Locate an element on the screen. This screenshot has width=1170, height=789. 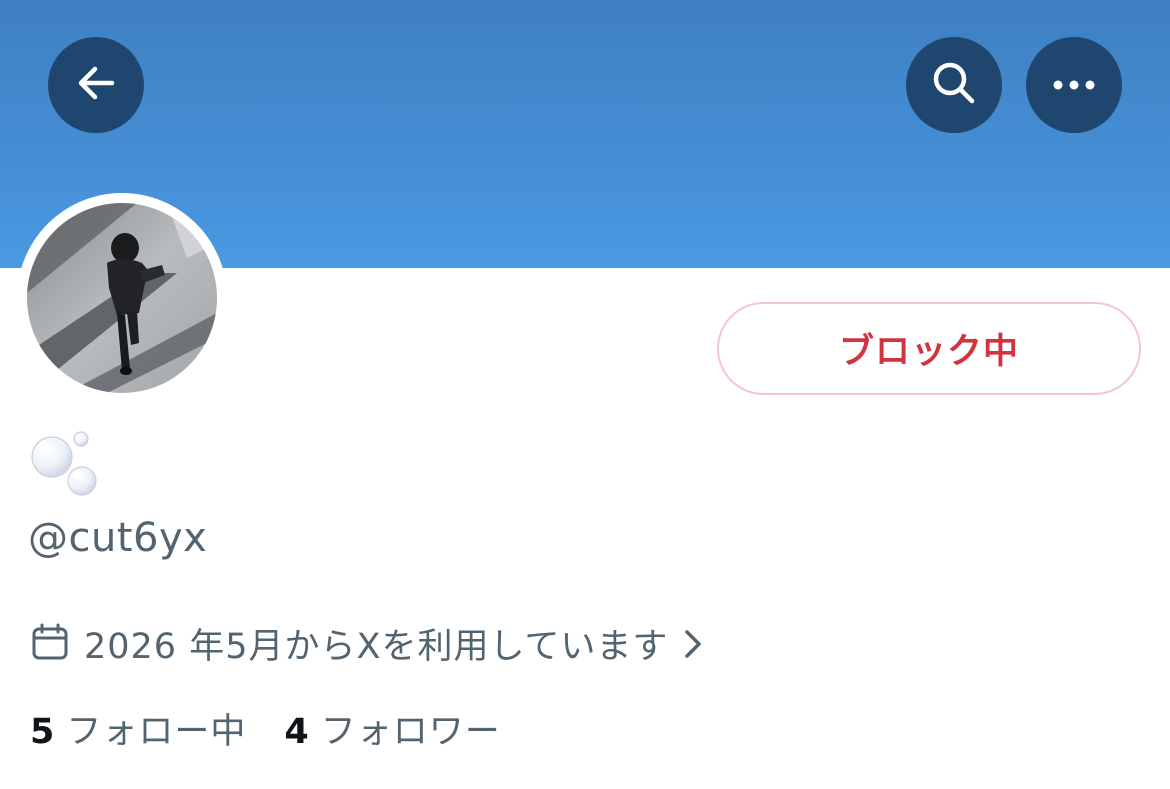
avatar is located at coordinates (122, 298).